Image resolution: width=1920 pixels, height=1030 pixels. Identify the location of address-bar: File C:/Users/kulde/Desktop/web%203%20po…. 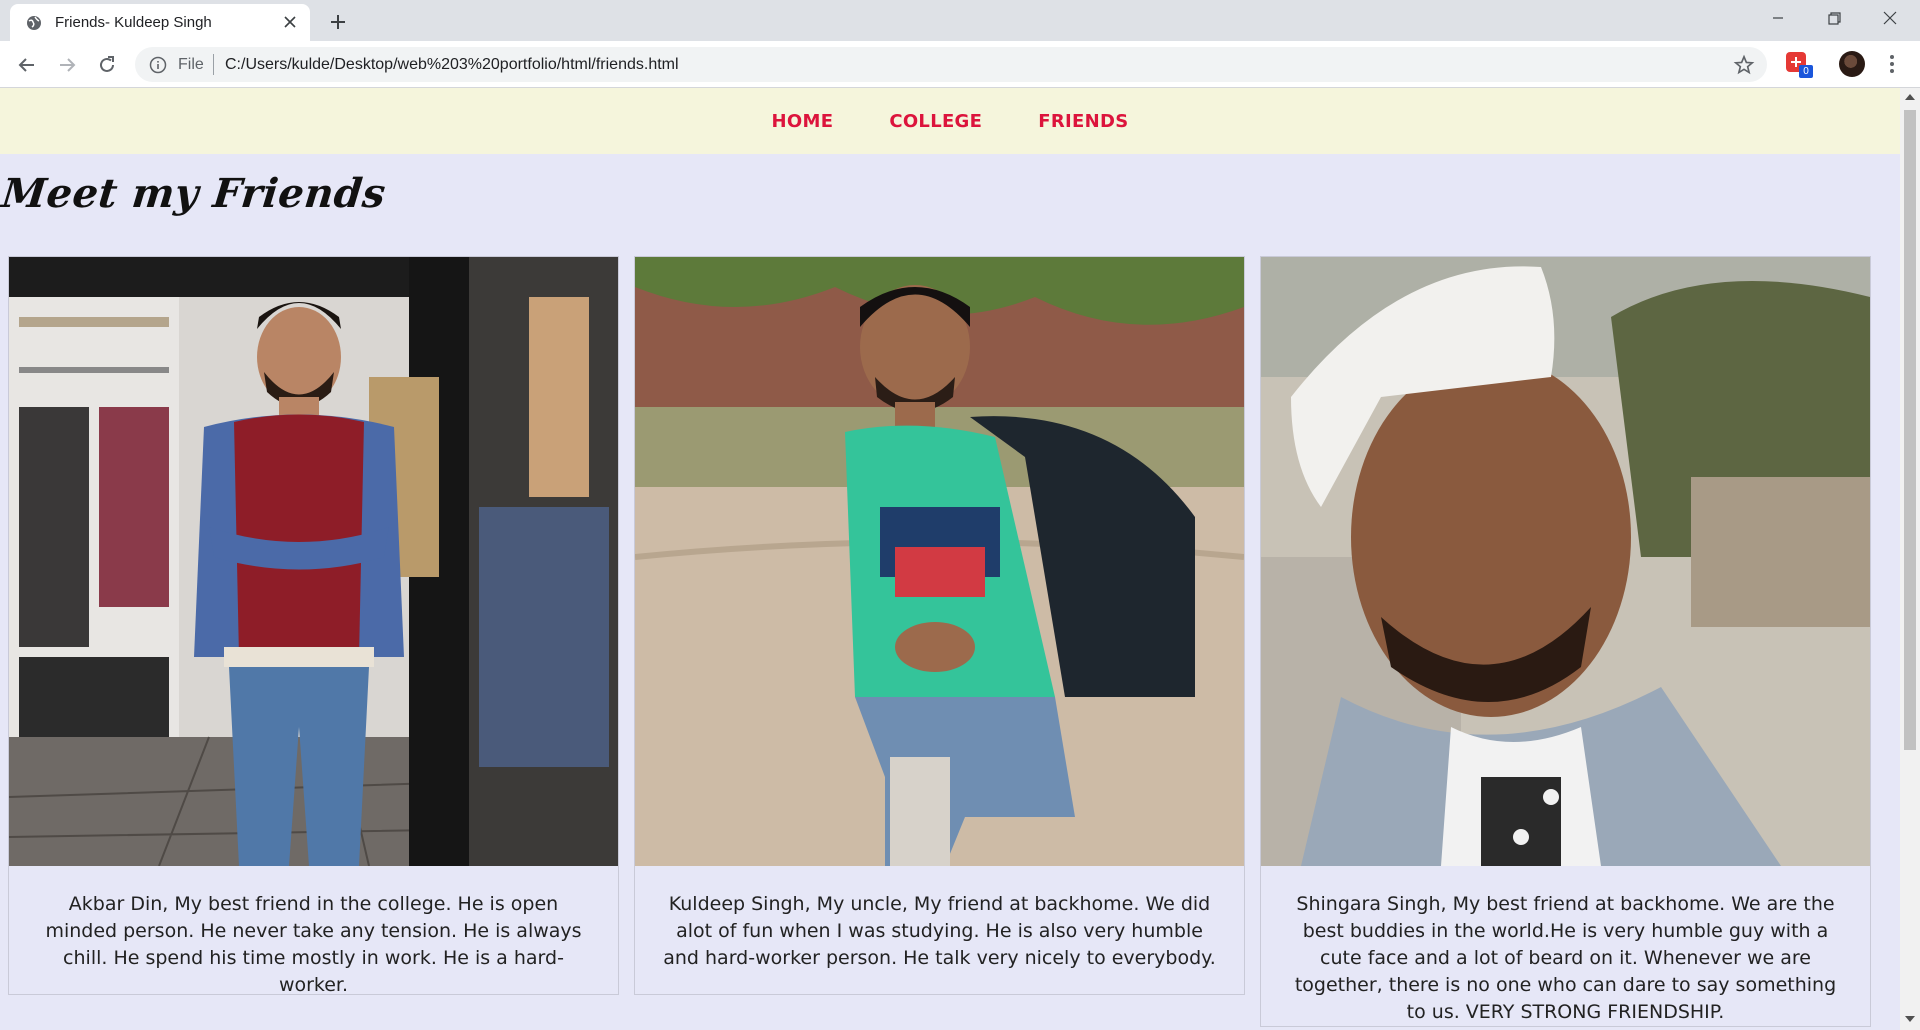
(951, 64).